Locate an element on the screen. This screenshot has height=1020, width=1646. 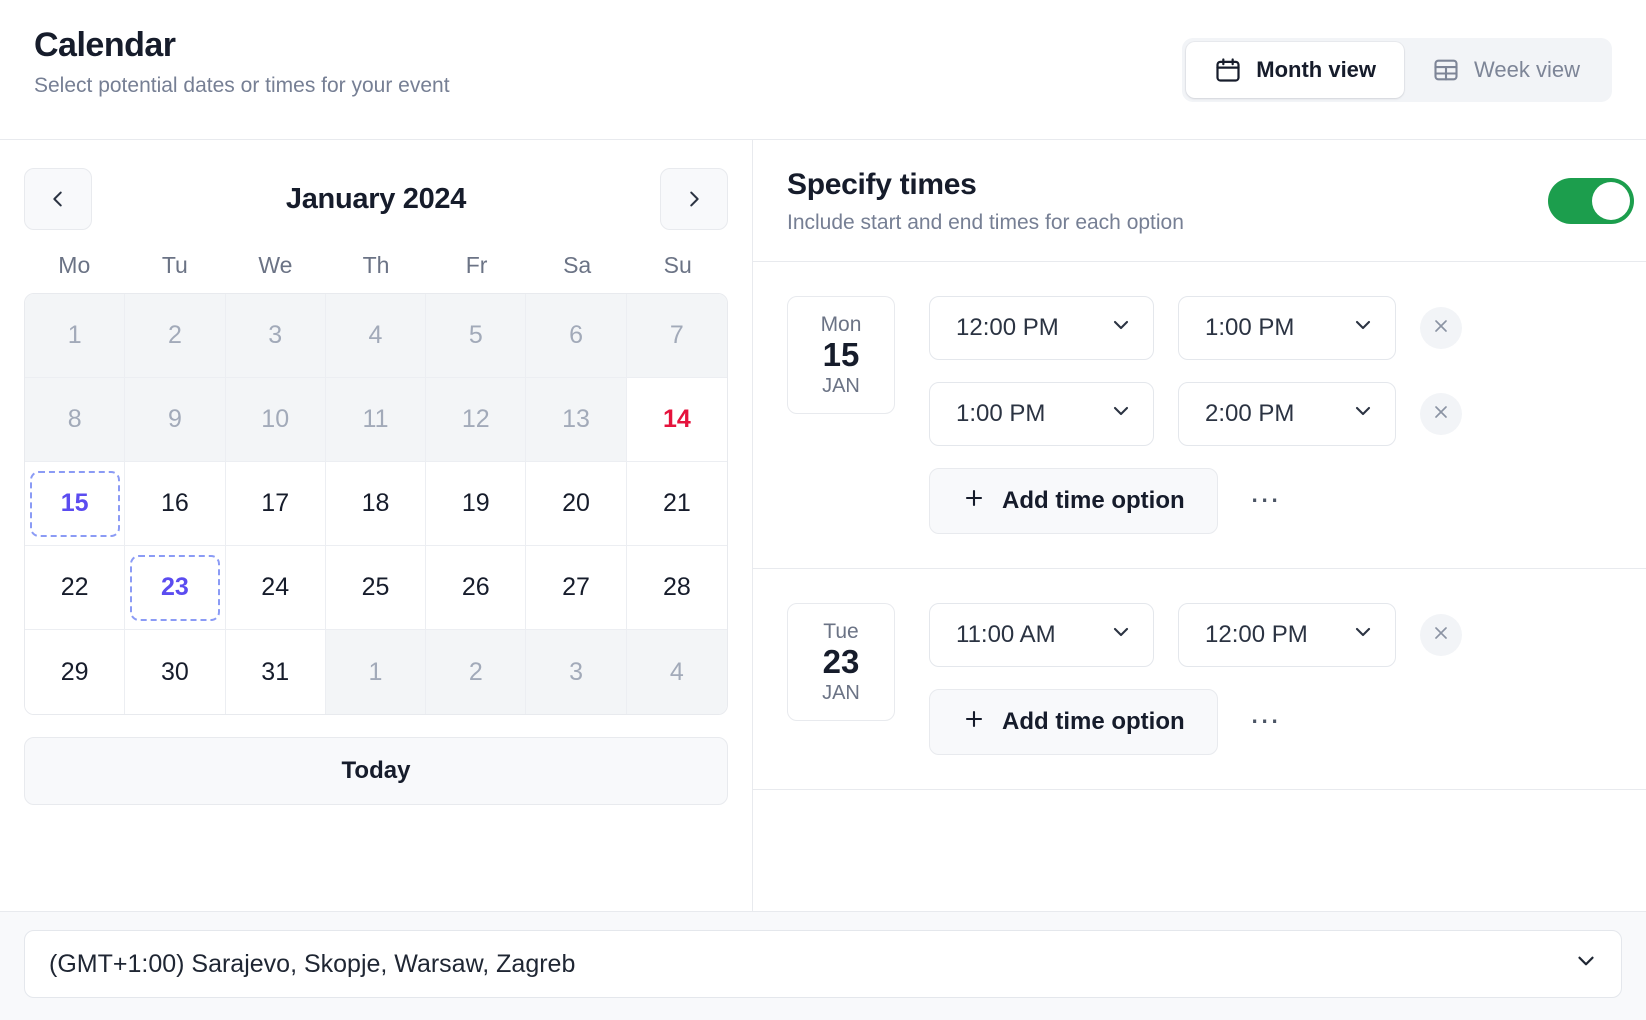
calendar-day-cell: 24 is located at coordinates (275, 588).